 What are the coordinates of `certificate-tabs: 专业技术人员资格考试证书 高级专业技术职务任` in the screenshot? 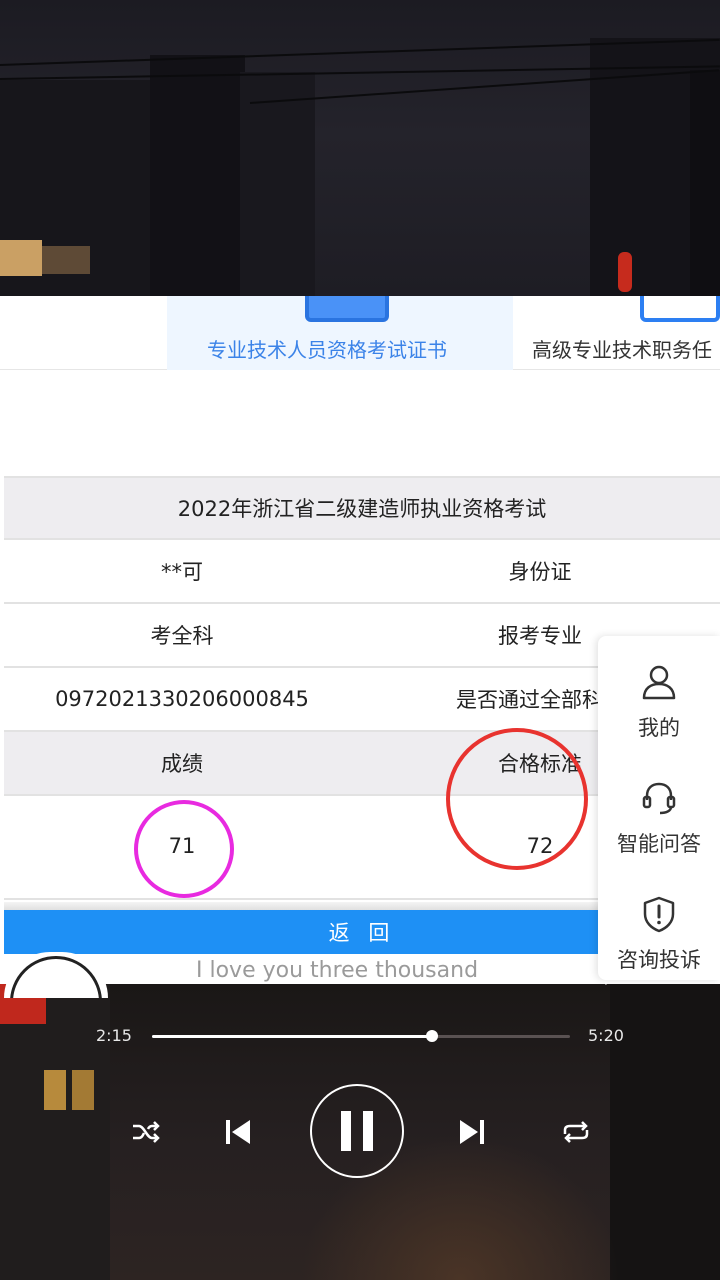 It's located at (360, 333).